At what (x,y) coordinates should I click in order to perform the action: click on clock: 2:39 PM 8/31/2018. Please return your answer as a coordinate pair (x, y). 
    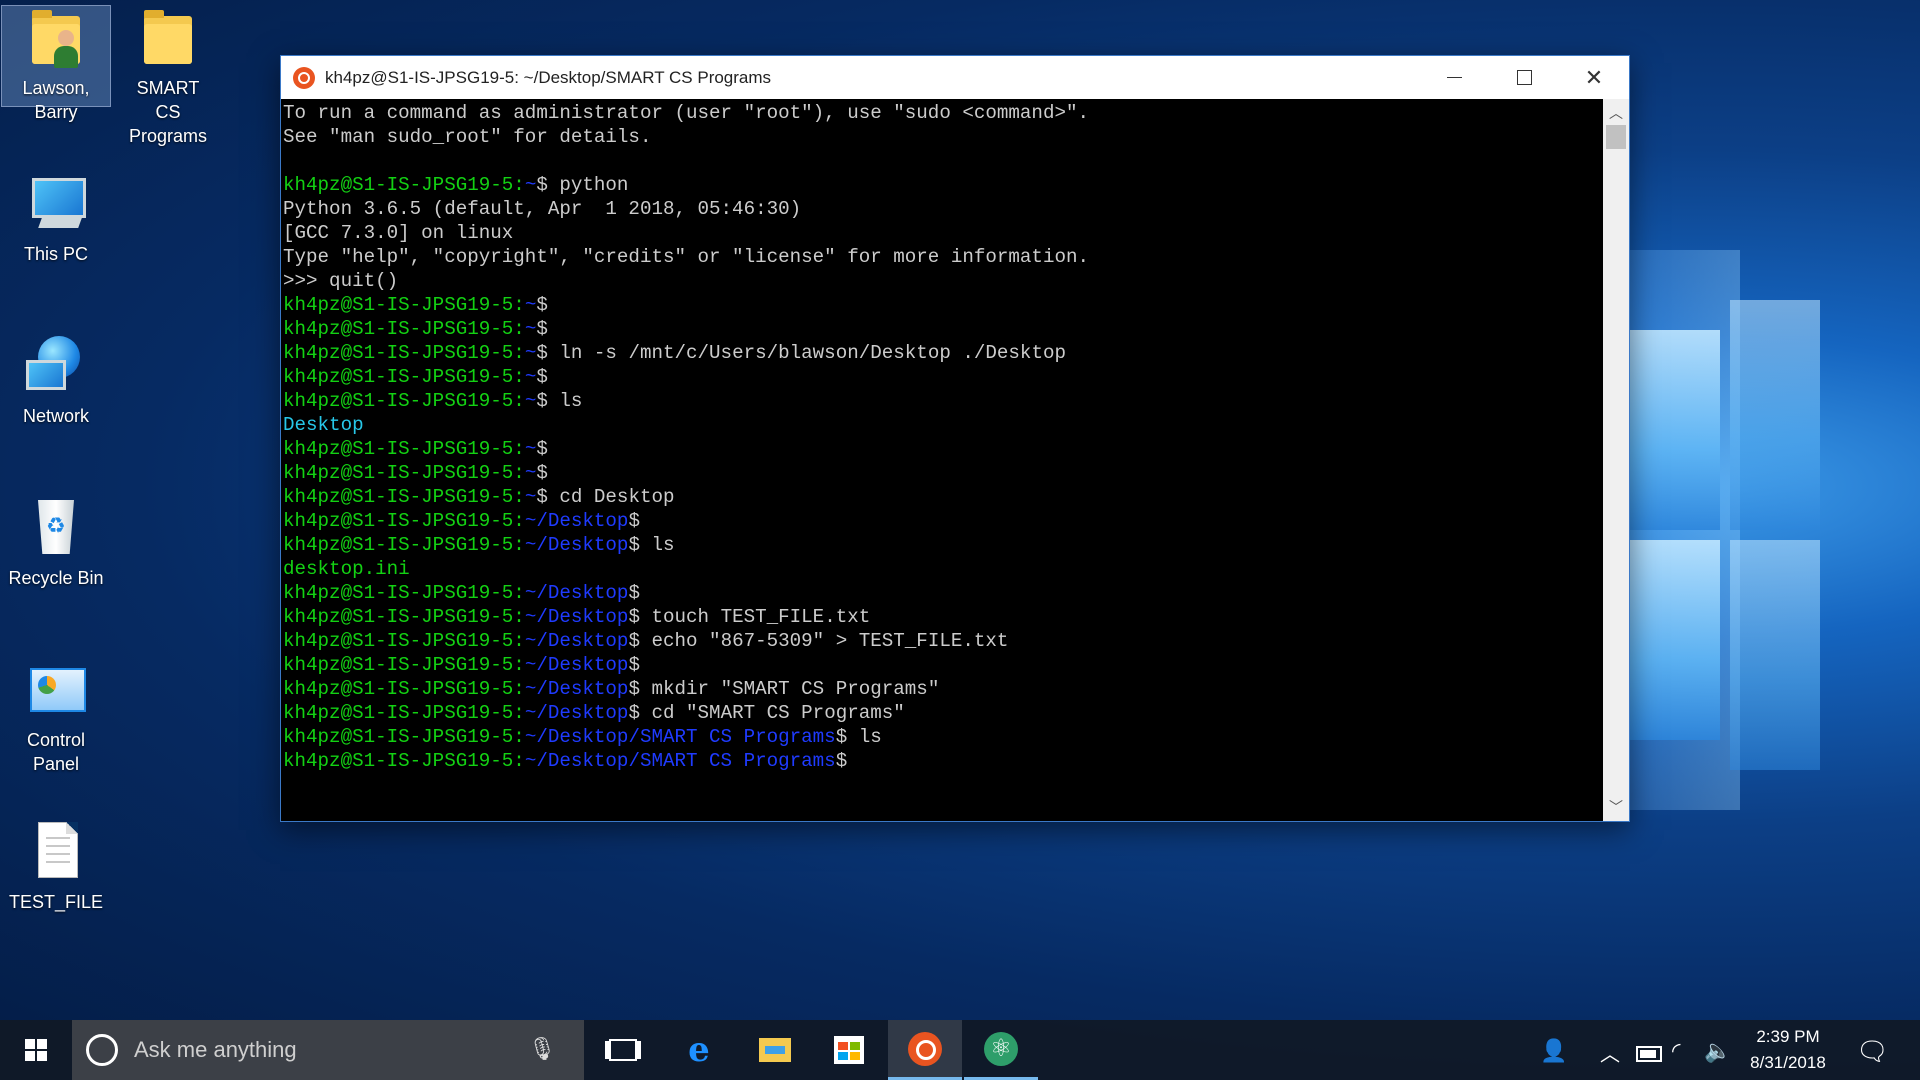
    Looking at the image, I should click on (1788, 1050).